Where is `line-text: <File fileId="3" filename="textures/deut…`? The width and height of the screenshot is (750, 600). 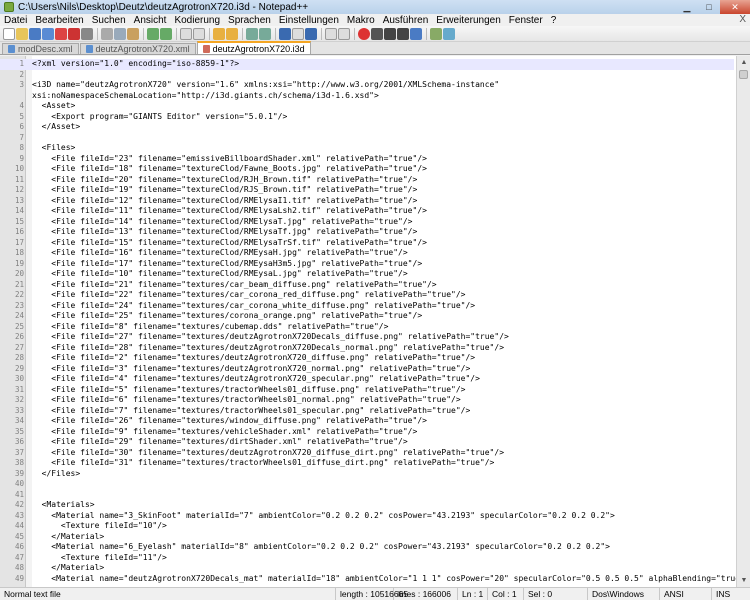 line-text: <File fileId="3" filename="textures/deut… is located at coordinates (251, 369).